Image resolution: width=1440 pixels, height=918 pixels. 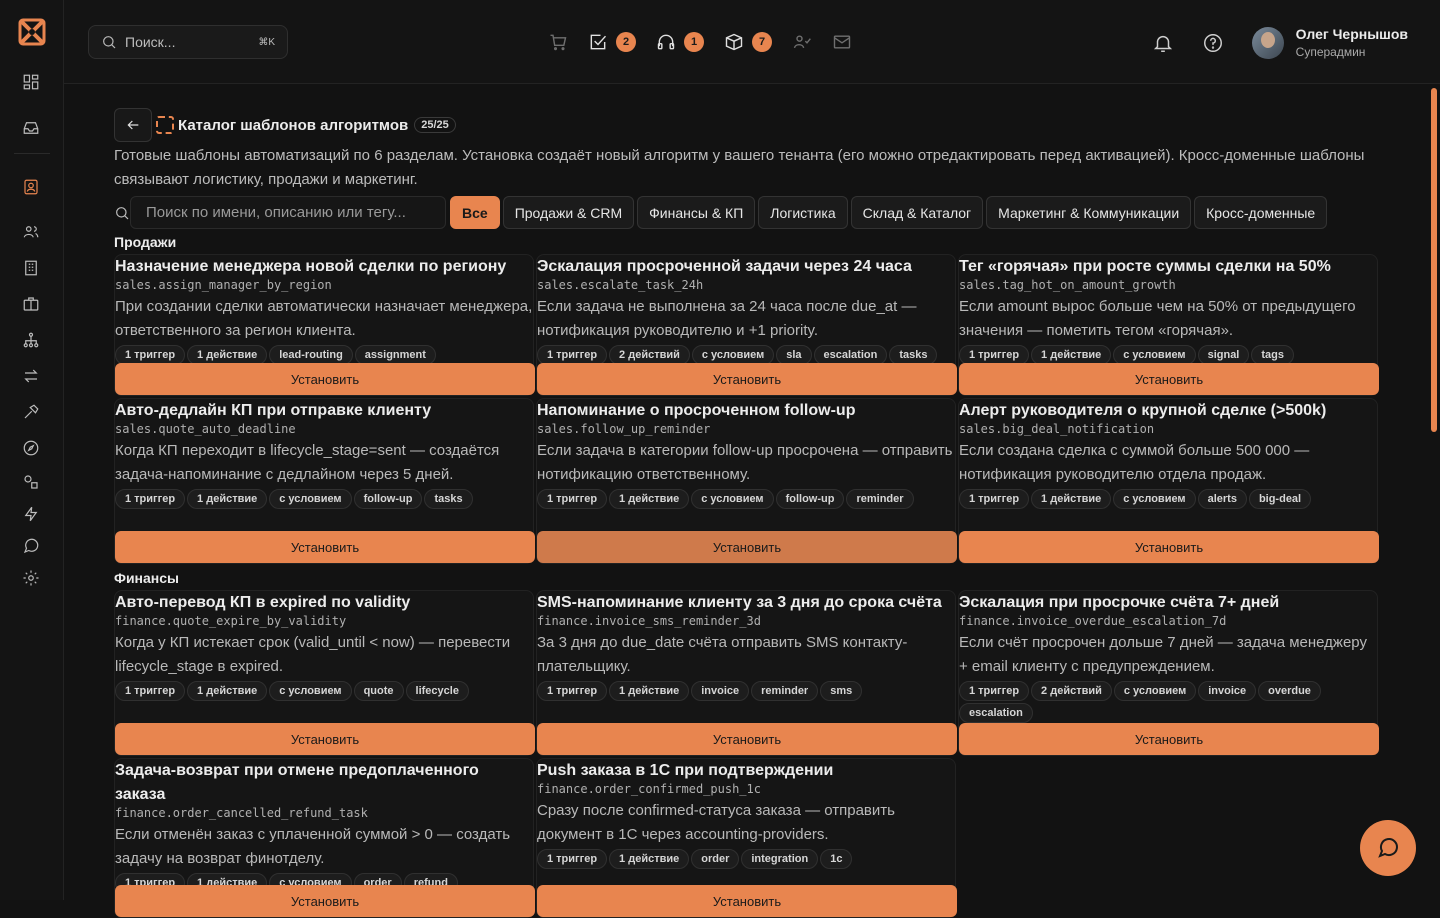 I want to click on compass-icon, so click(x=31, y=448).